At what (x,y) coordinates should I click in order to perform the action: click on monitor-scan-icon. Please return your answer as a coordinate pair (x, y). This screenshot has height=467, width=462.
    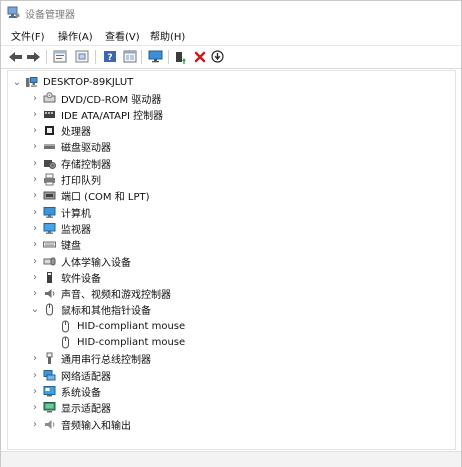
    Looking at the image, I should click on (155, 56).